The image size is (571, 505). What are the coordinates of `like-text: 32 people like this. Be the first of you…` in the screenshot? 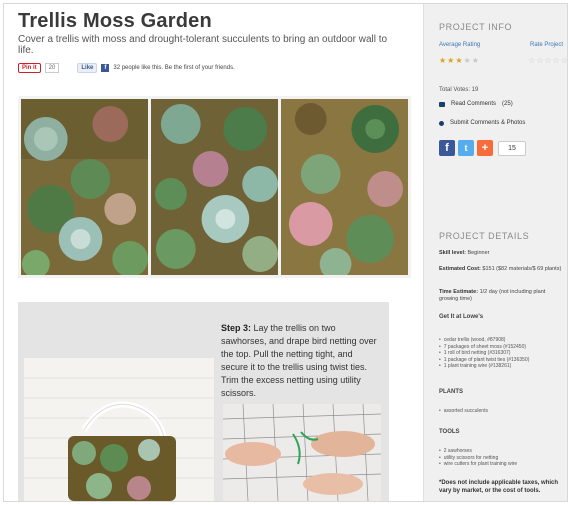 It's located at (174, 68).